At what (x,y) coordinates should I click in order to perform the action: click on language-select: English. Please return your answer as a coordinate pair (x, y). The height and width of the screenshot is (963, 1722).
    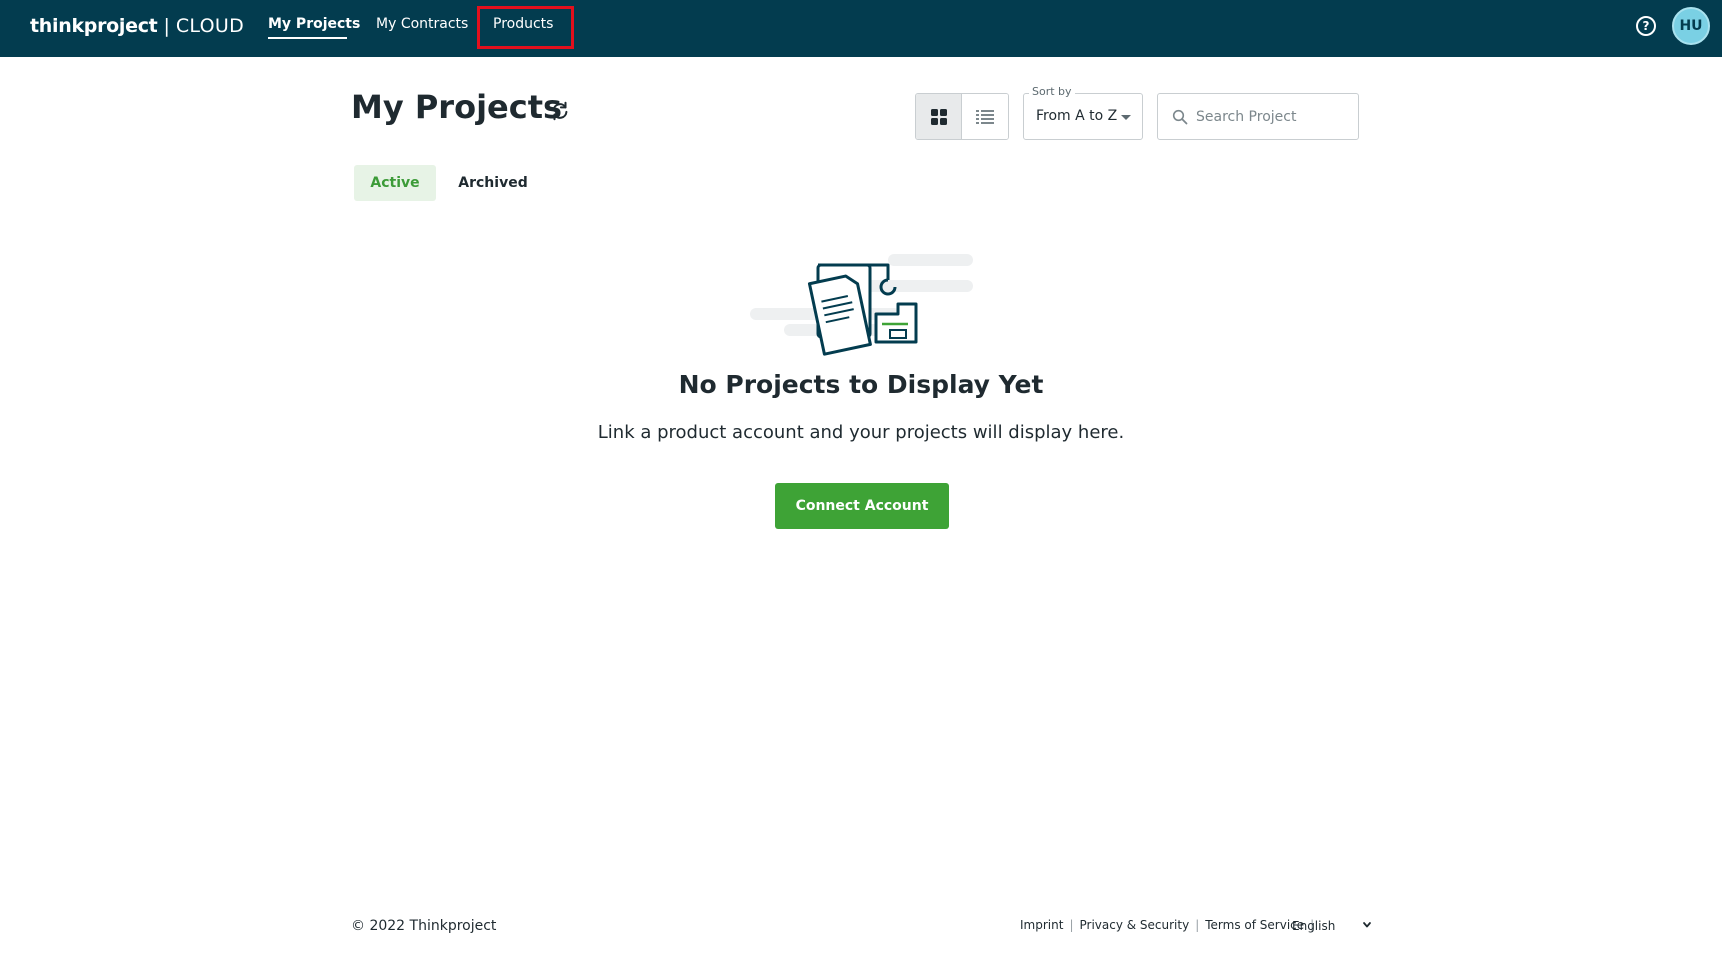
    Looking at the image, I should click on (1332, 926).